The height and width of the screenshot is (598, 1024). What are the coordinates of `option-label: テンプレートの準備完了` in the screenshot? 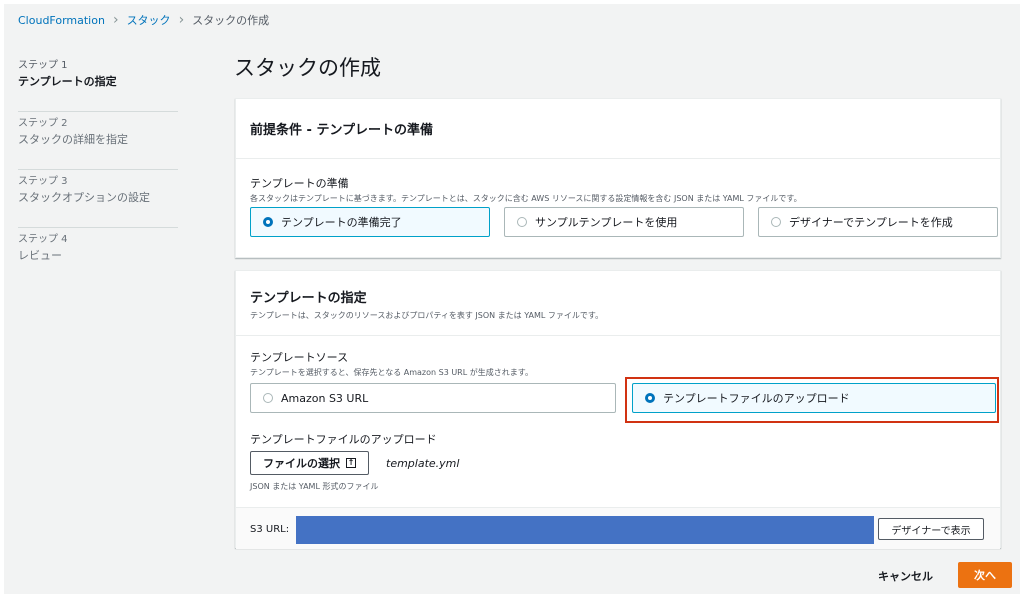 It's located at (341, 222).